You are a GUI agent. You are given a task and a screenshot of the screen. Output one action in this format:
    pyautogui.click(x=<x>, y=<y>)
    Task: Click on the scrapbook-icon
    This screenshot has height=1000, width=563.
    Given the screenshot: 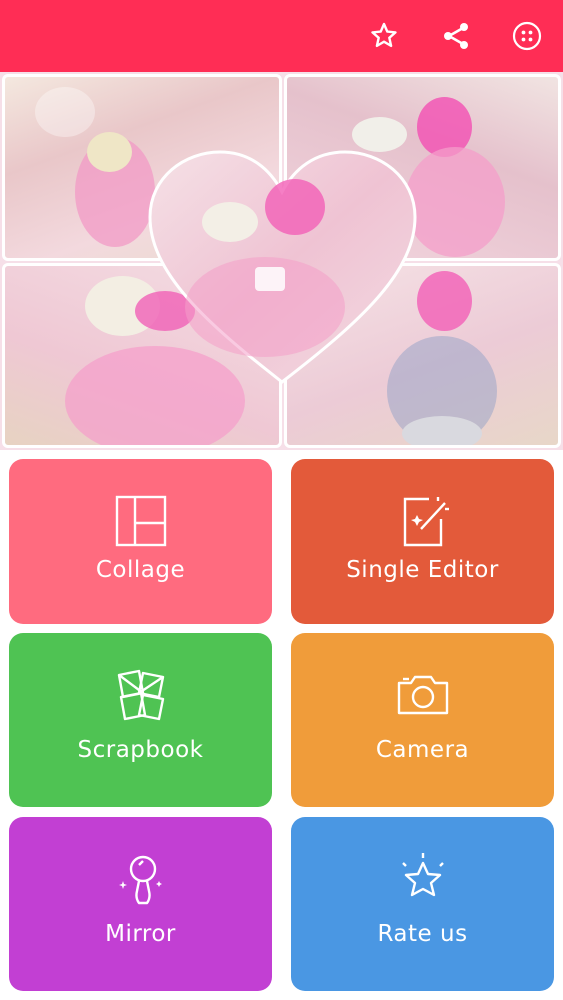 What is the action you would take?
    pyautogui.click(x=140, y=695)
    